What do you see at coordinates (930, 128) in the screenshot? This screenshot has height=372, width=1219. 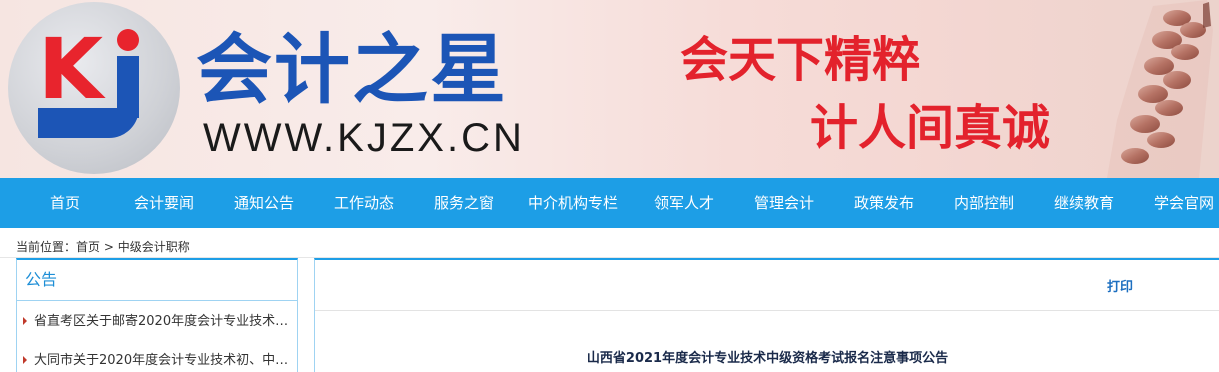 I see `slogan-line-2: 计人间真诚` at bounding box center [930, 128].